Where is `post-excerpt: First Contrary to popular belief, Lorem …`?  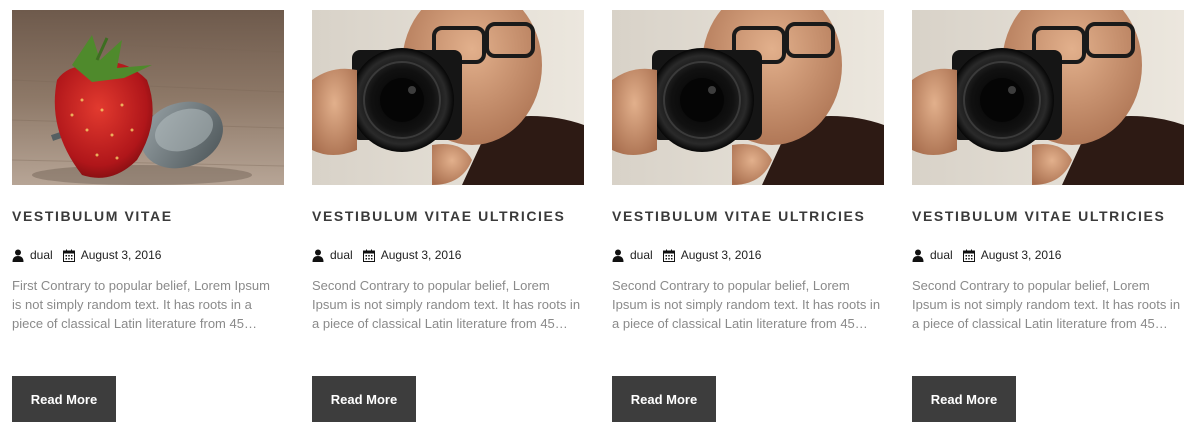 post-excerpt: First Contrary to popular belief, Lorem … is located at coordinates (141, 304).